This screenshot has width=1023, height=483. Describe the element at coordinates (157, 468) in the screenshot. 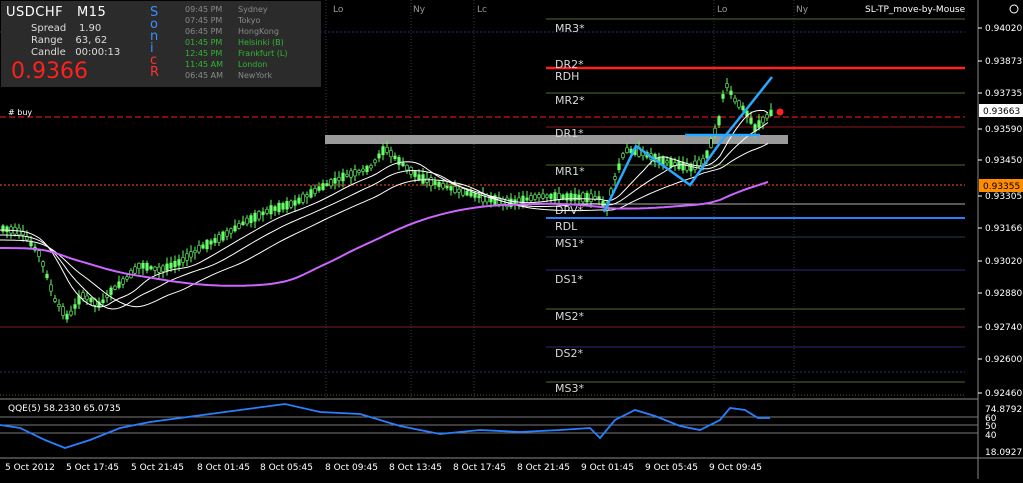

I see `time-axis-label: 5 Oct 21:45` at that location.